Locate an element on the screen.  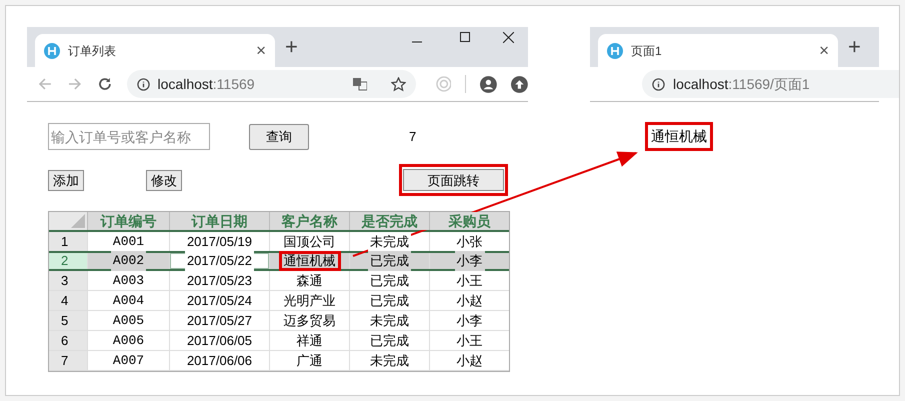
table-cell: 通恒机械 is located at coordinates (309, 261).